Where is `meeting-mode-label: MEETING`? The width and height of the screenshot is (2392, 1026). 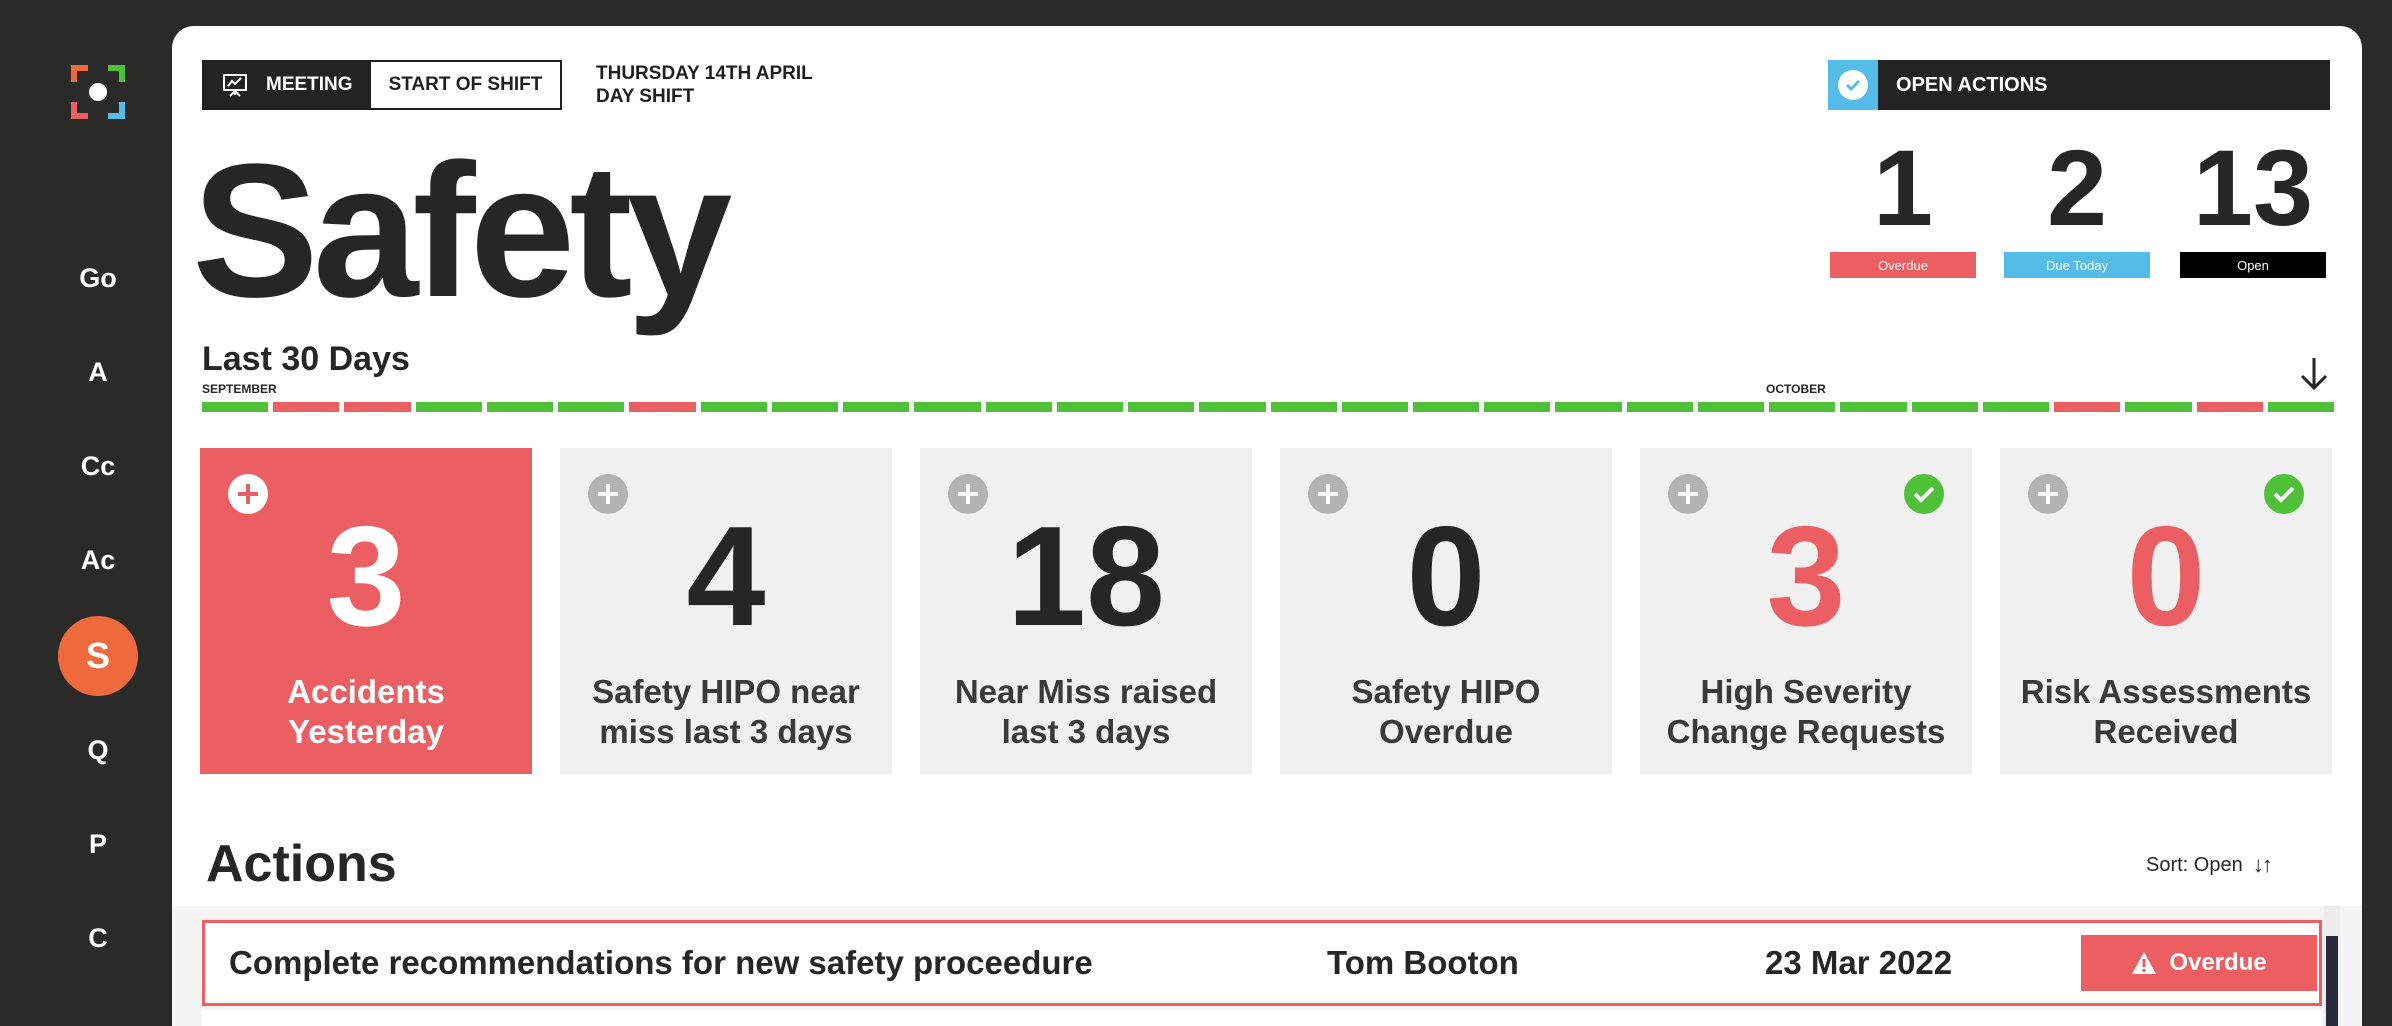 meeting-mode-label: MEETING is located at coordinates (309, 84).